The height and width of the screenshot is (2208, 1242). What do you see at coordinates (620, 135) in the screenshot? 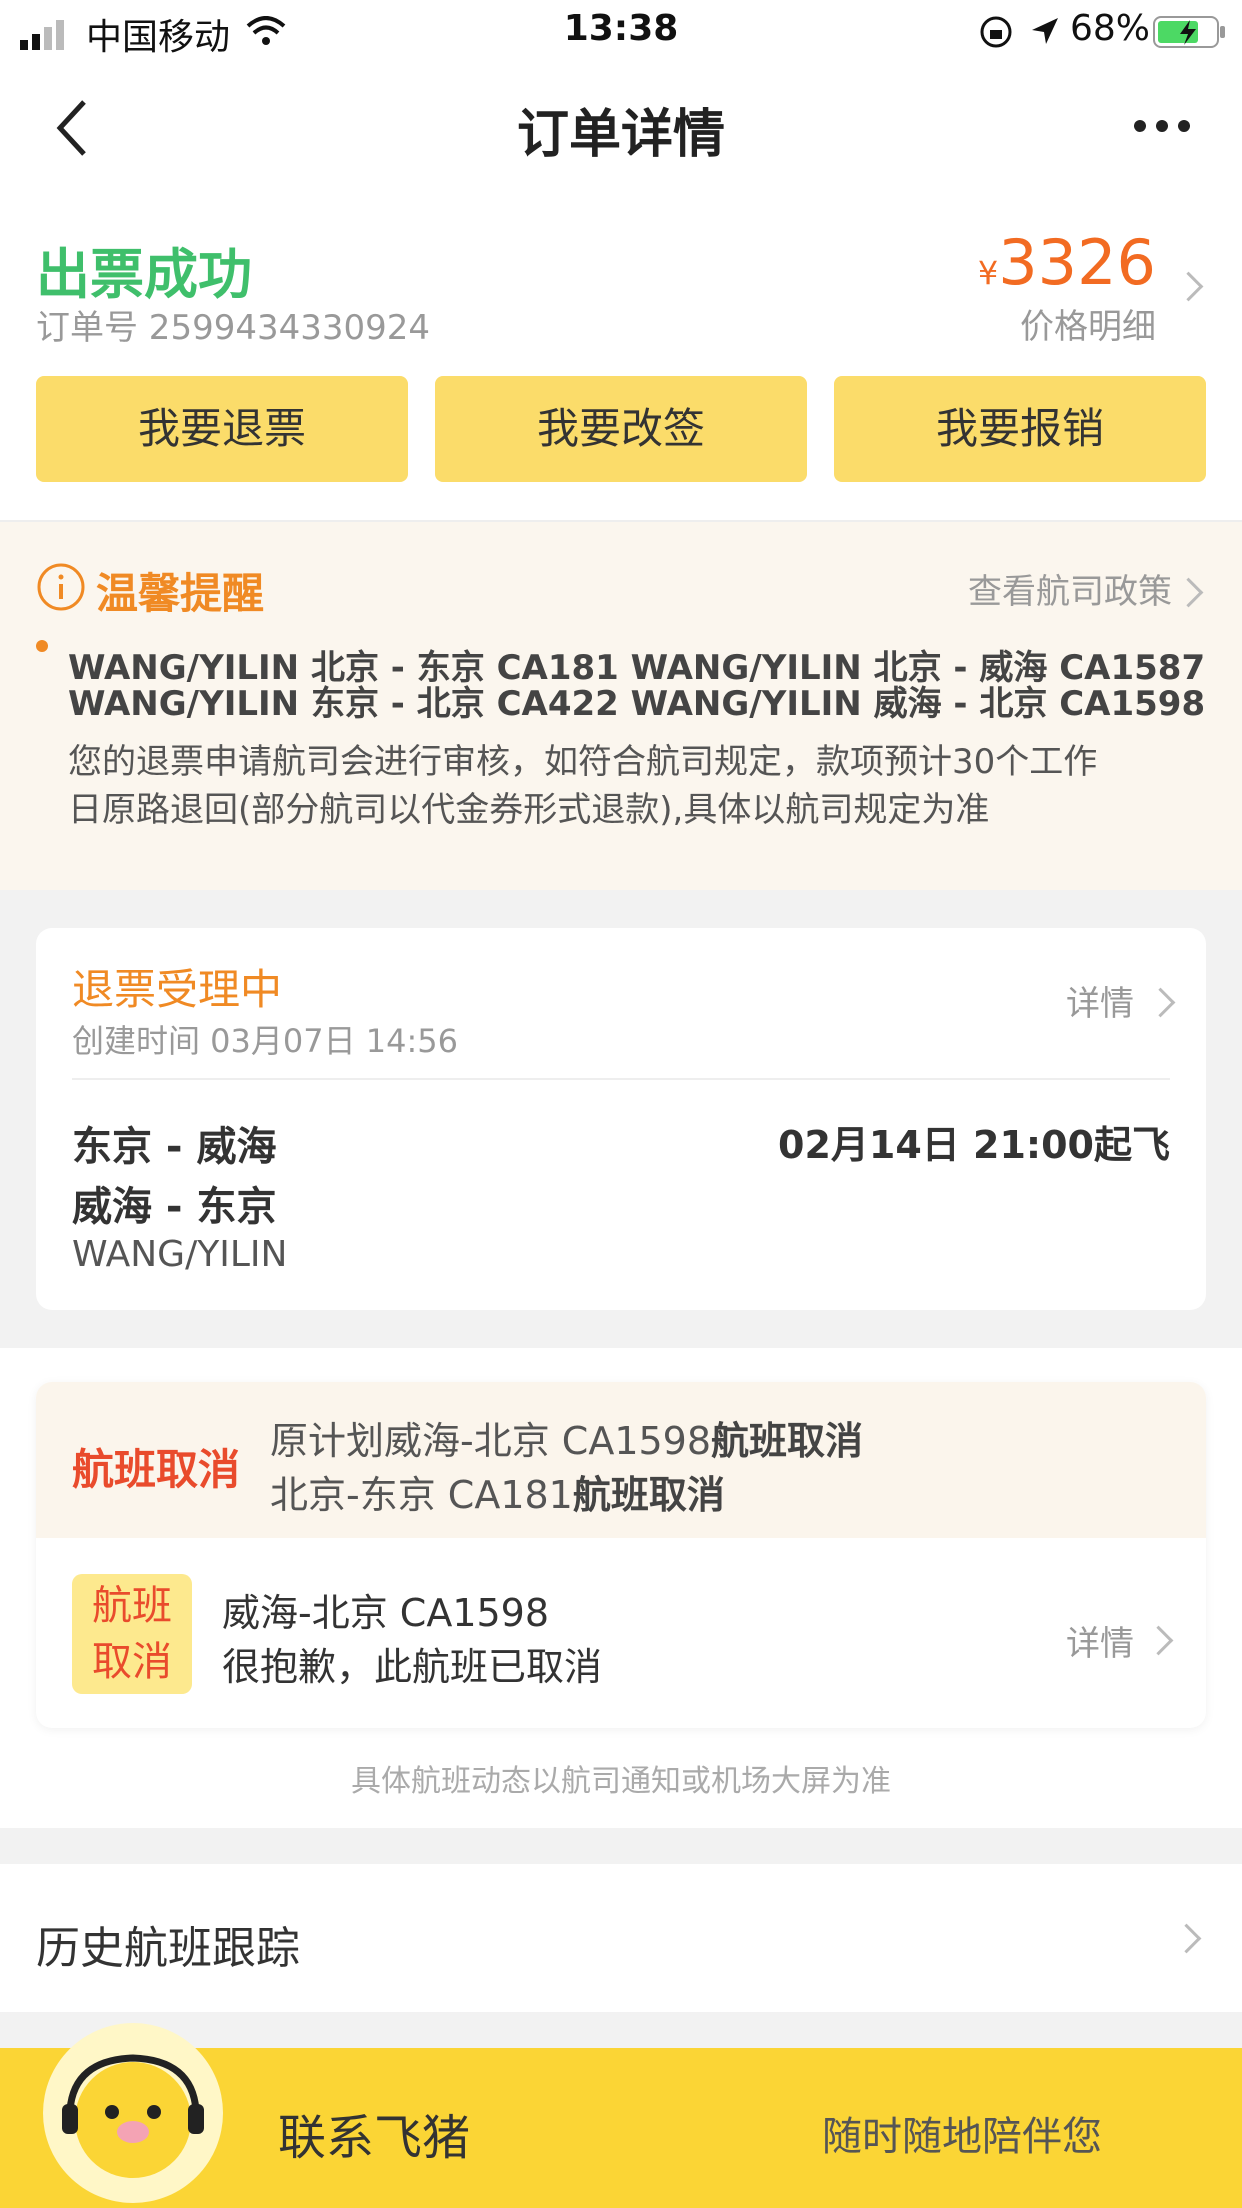
I see `page-title: 订单详情` at bounding box center [620, 135].